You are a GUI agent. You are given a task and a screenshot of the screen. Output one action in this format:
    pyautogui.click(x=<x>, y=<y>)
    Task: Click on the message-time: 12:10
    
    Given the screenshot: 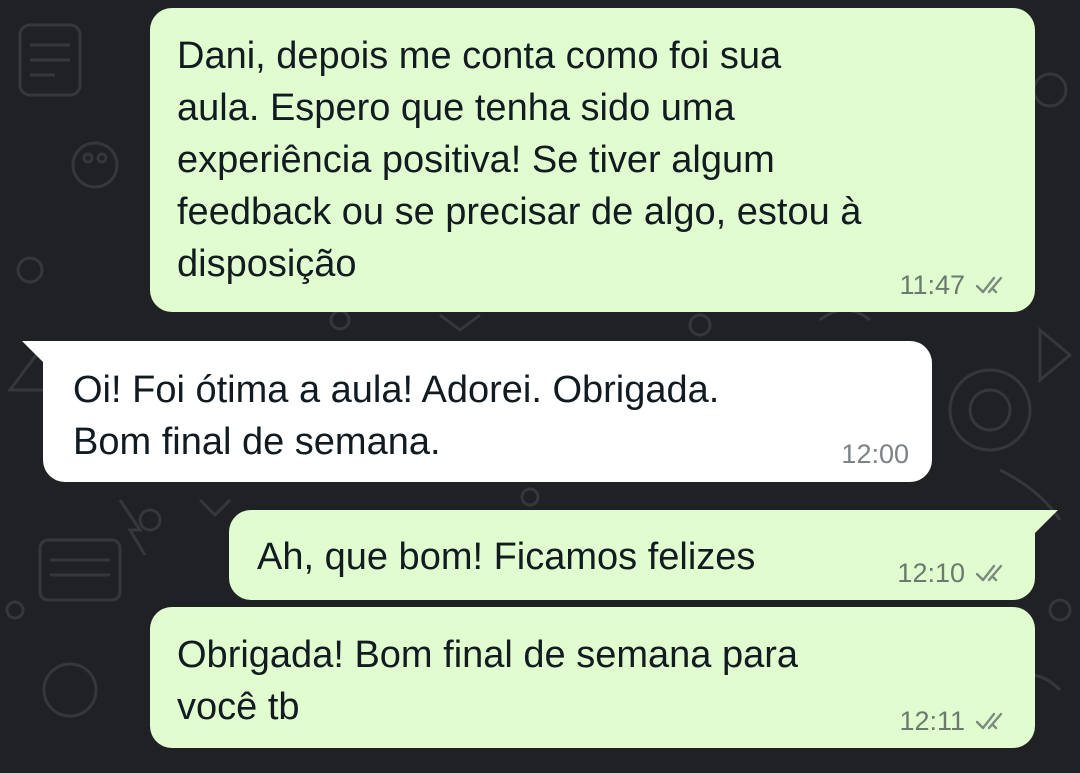 What is the action you would take?
    pyautogui.click(x=931, y=573)
    